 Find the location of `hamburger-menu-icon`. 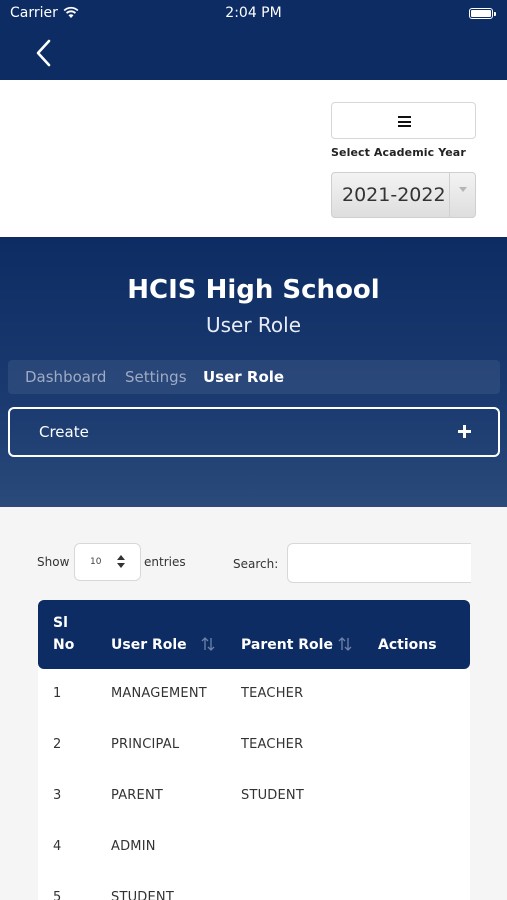

hamburger-menu-icon is located at coordinates (404, 121).